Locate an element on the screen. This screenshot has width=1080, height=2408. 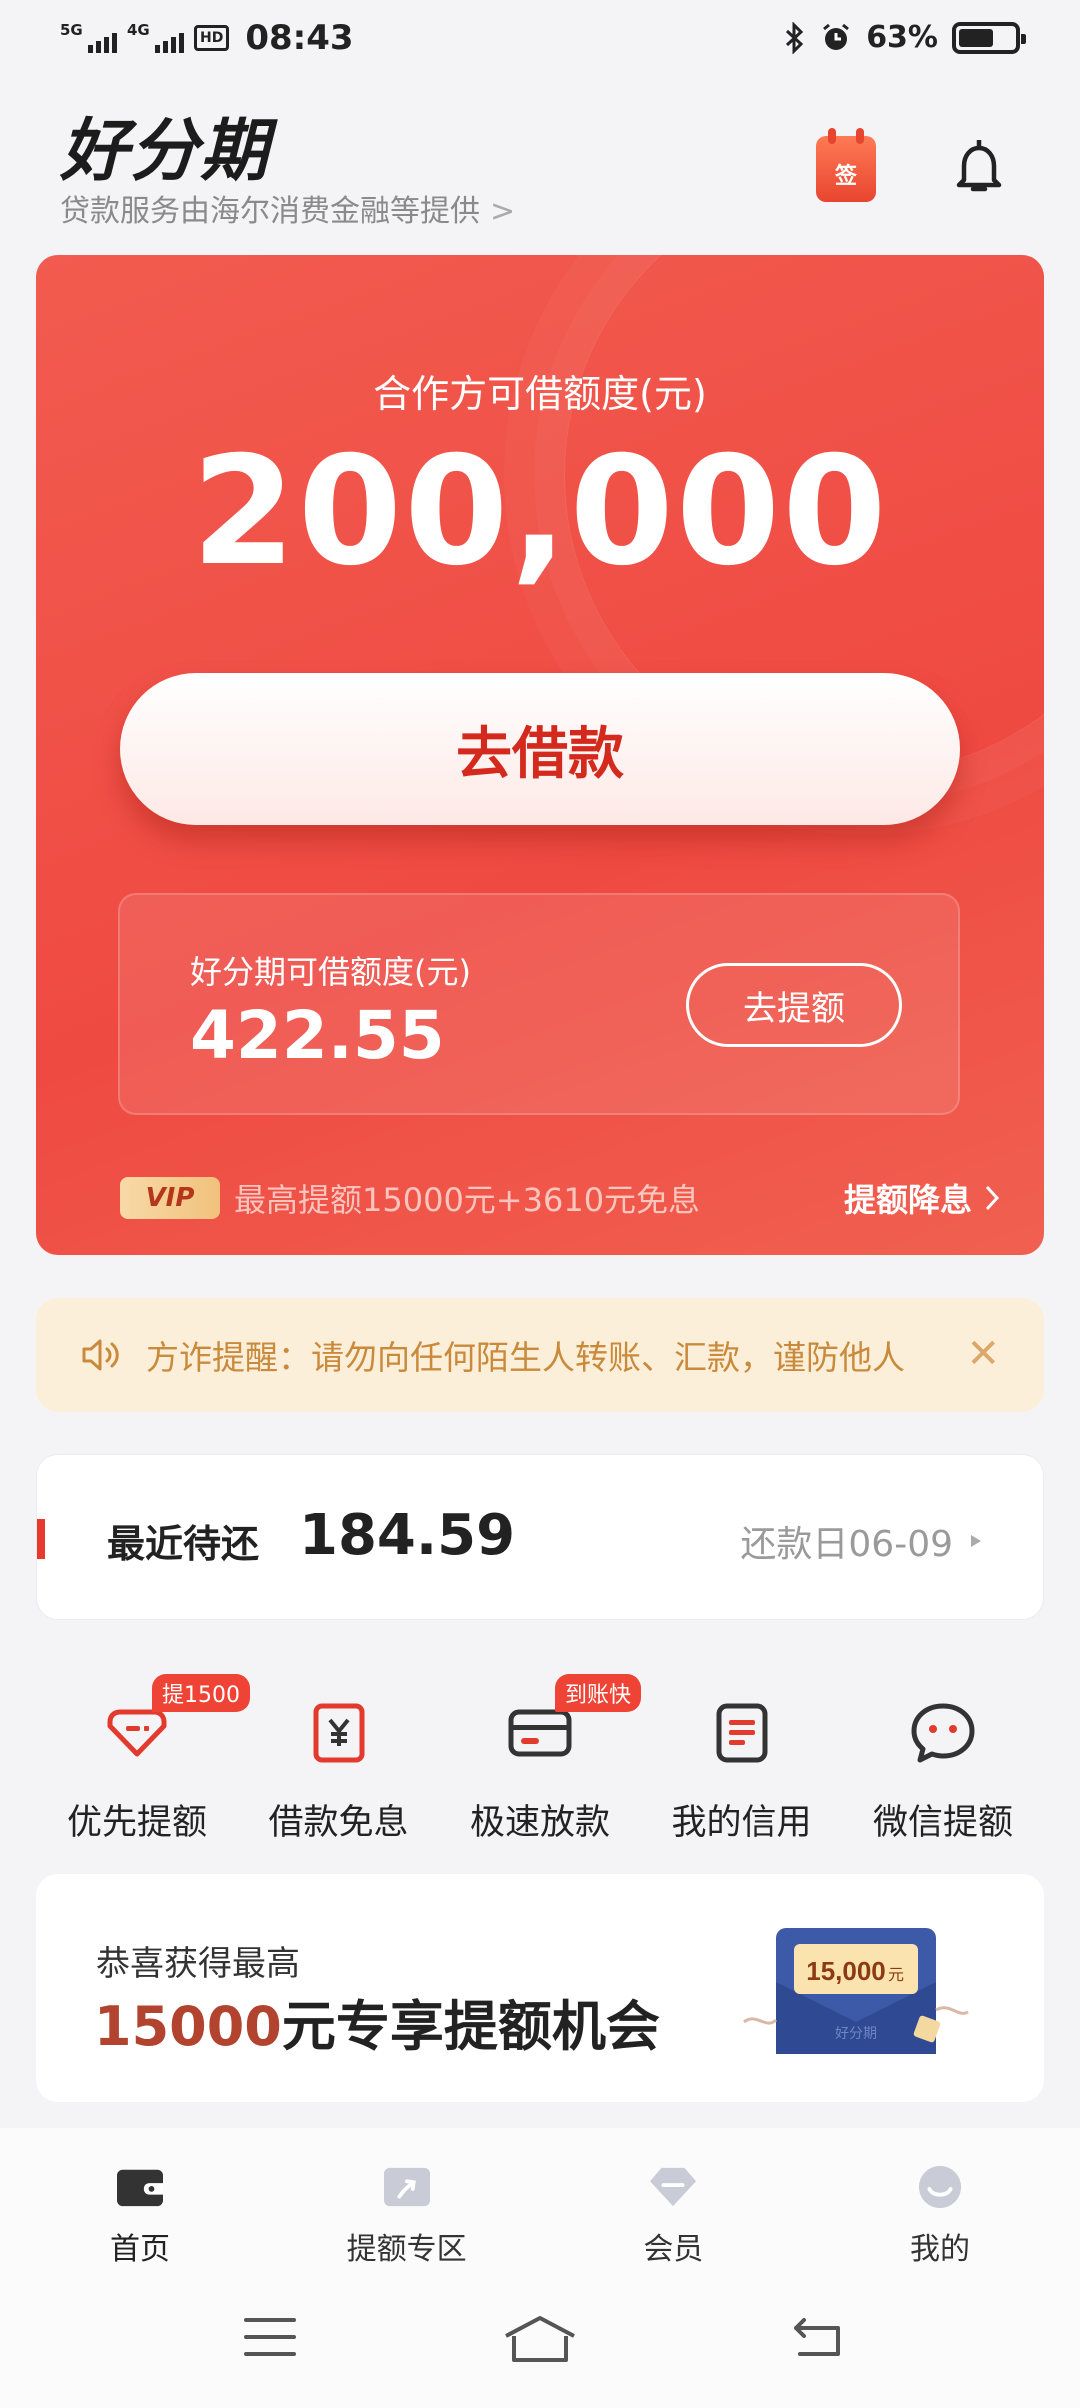
envelope-icon: 15,000 元 好分期 is located at coordinates (856, 1991).